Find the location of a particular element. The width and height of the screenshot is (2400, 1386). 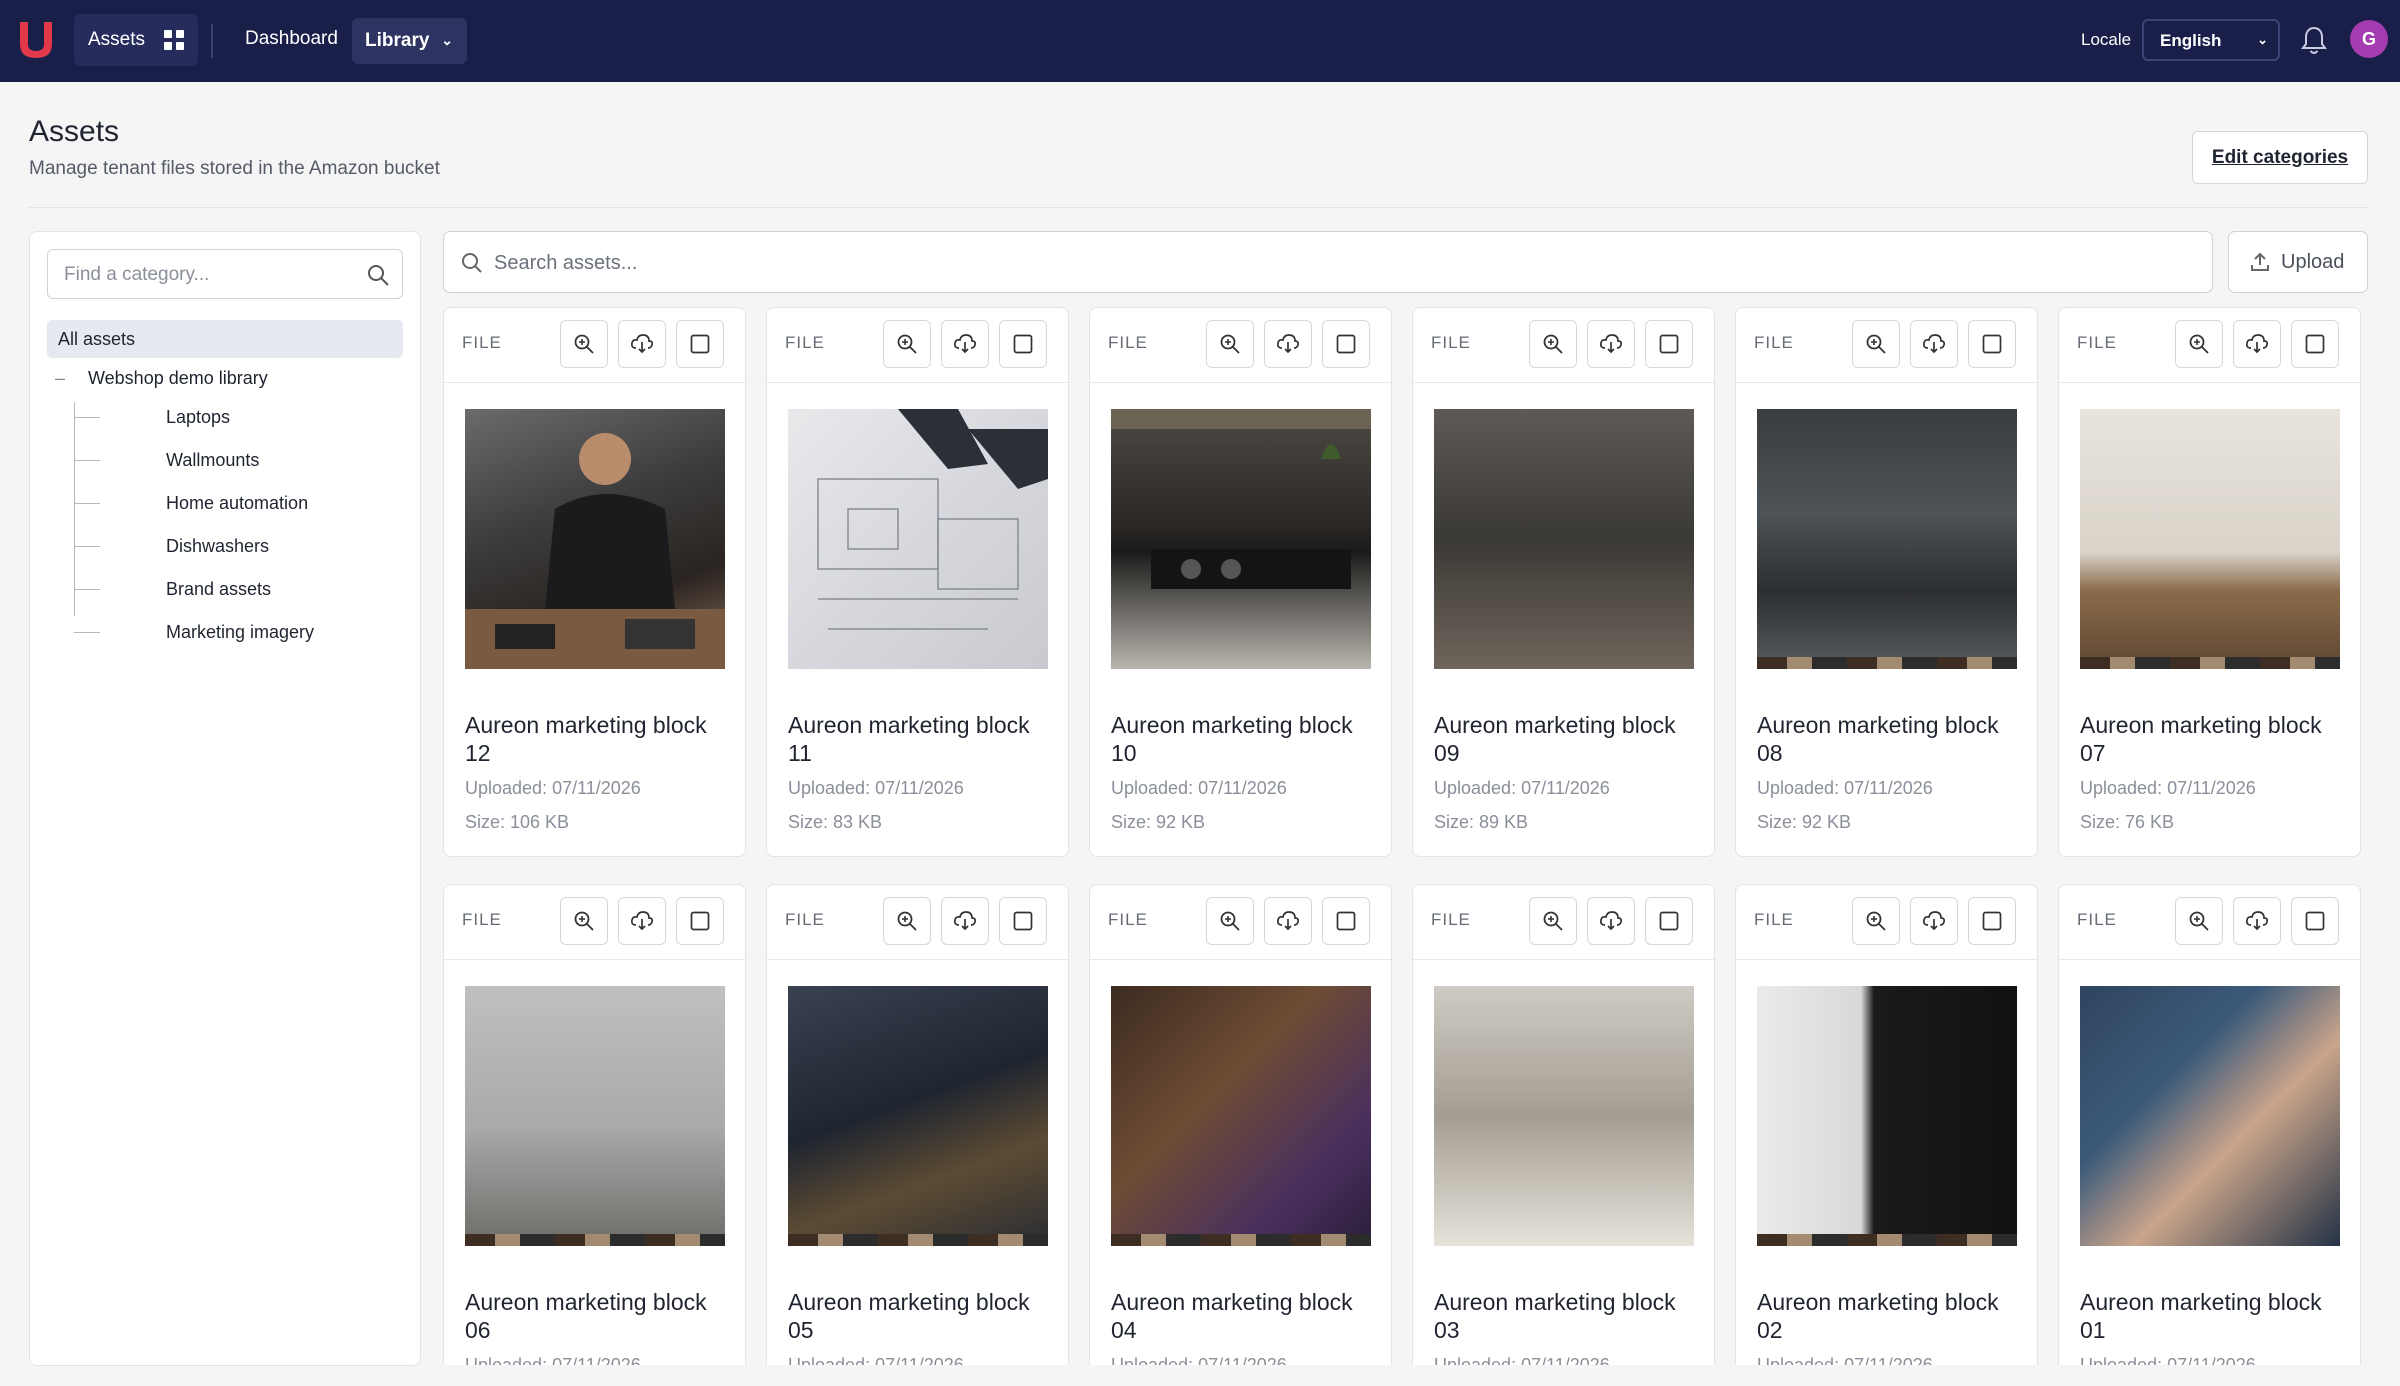

upload-button: Upload is located at coordinates (2298, 262).